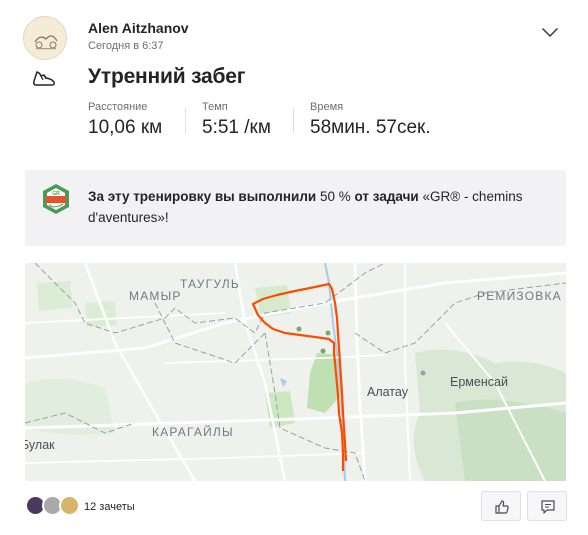  Describe the element at coordinates (109, 507) in the screenshot. I see `kudos-count: 12 зачеты` at that location.